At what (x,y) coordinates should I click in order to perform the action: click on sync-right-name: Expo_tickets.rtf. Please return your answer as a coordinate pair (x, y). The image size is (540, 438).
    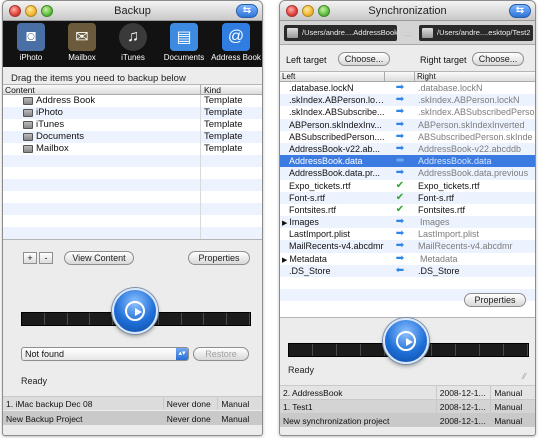
    Looking at the image, I should click on (475, 186).